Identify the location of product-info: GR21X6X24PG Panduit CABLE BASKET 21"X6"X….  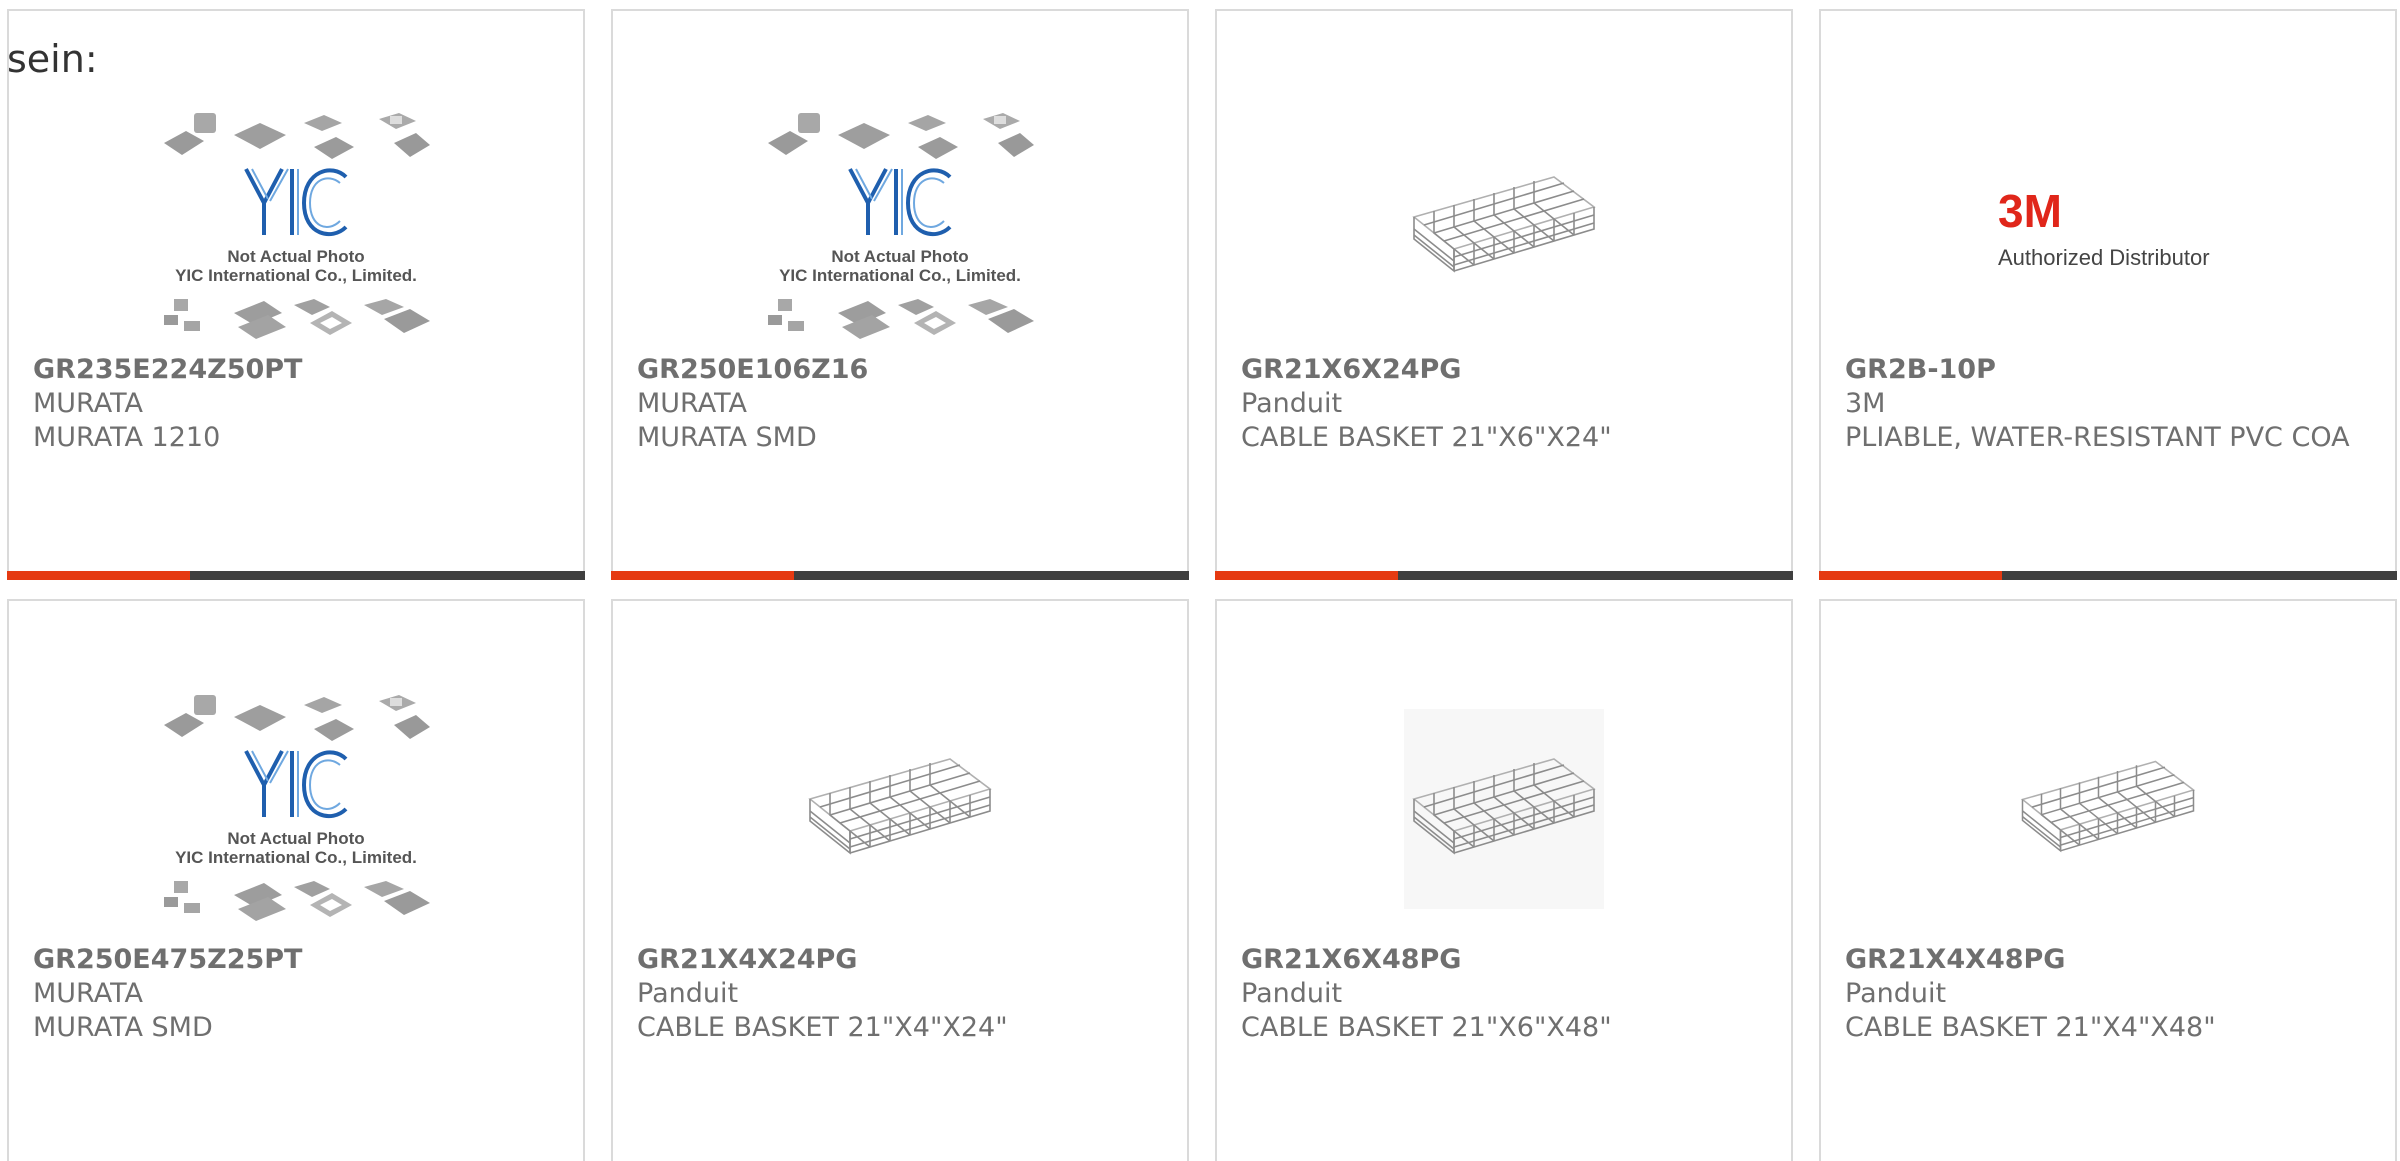
(1504, 404).